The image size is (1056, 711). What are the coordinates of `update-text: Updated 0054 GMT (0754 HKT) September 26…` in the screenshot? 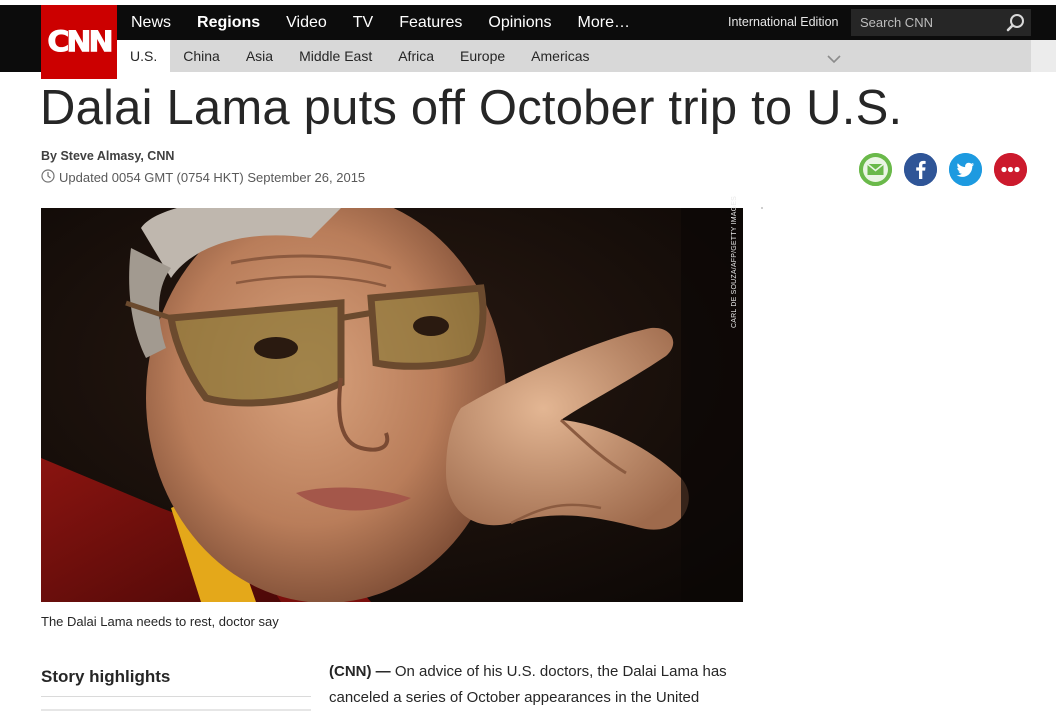 It's located at (212, 177).